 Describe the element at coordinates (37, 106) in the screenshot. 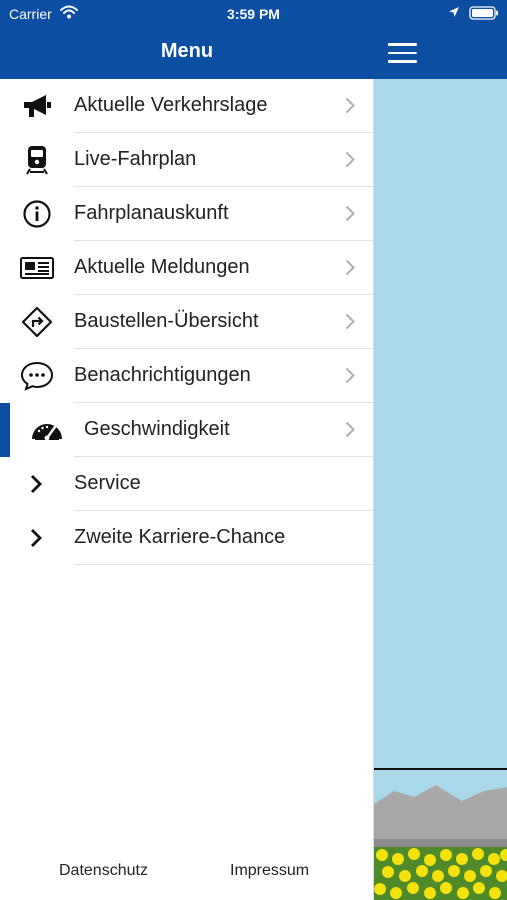

I see `megaphone-icon` at that location.